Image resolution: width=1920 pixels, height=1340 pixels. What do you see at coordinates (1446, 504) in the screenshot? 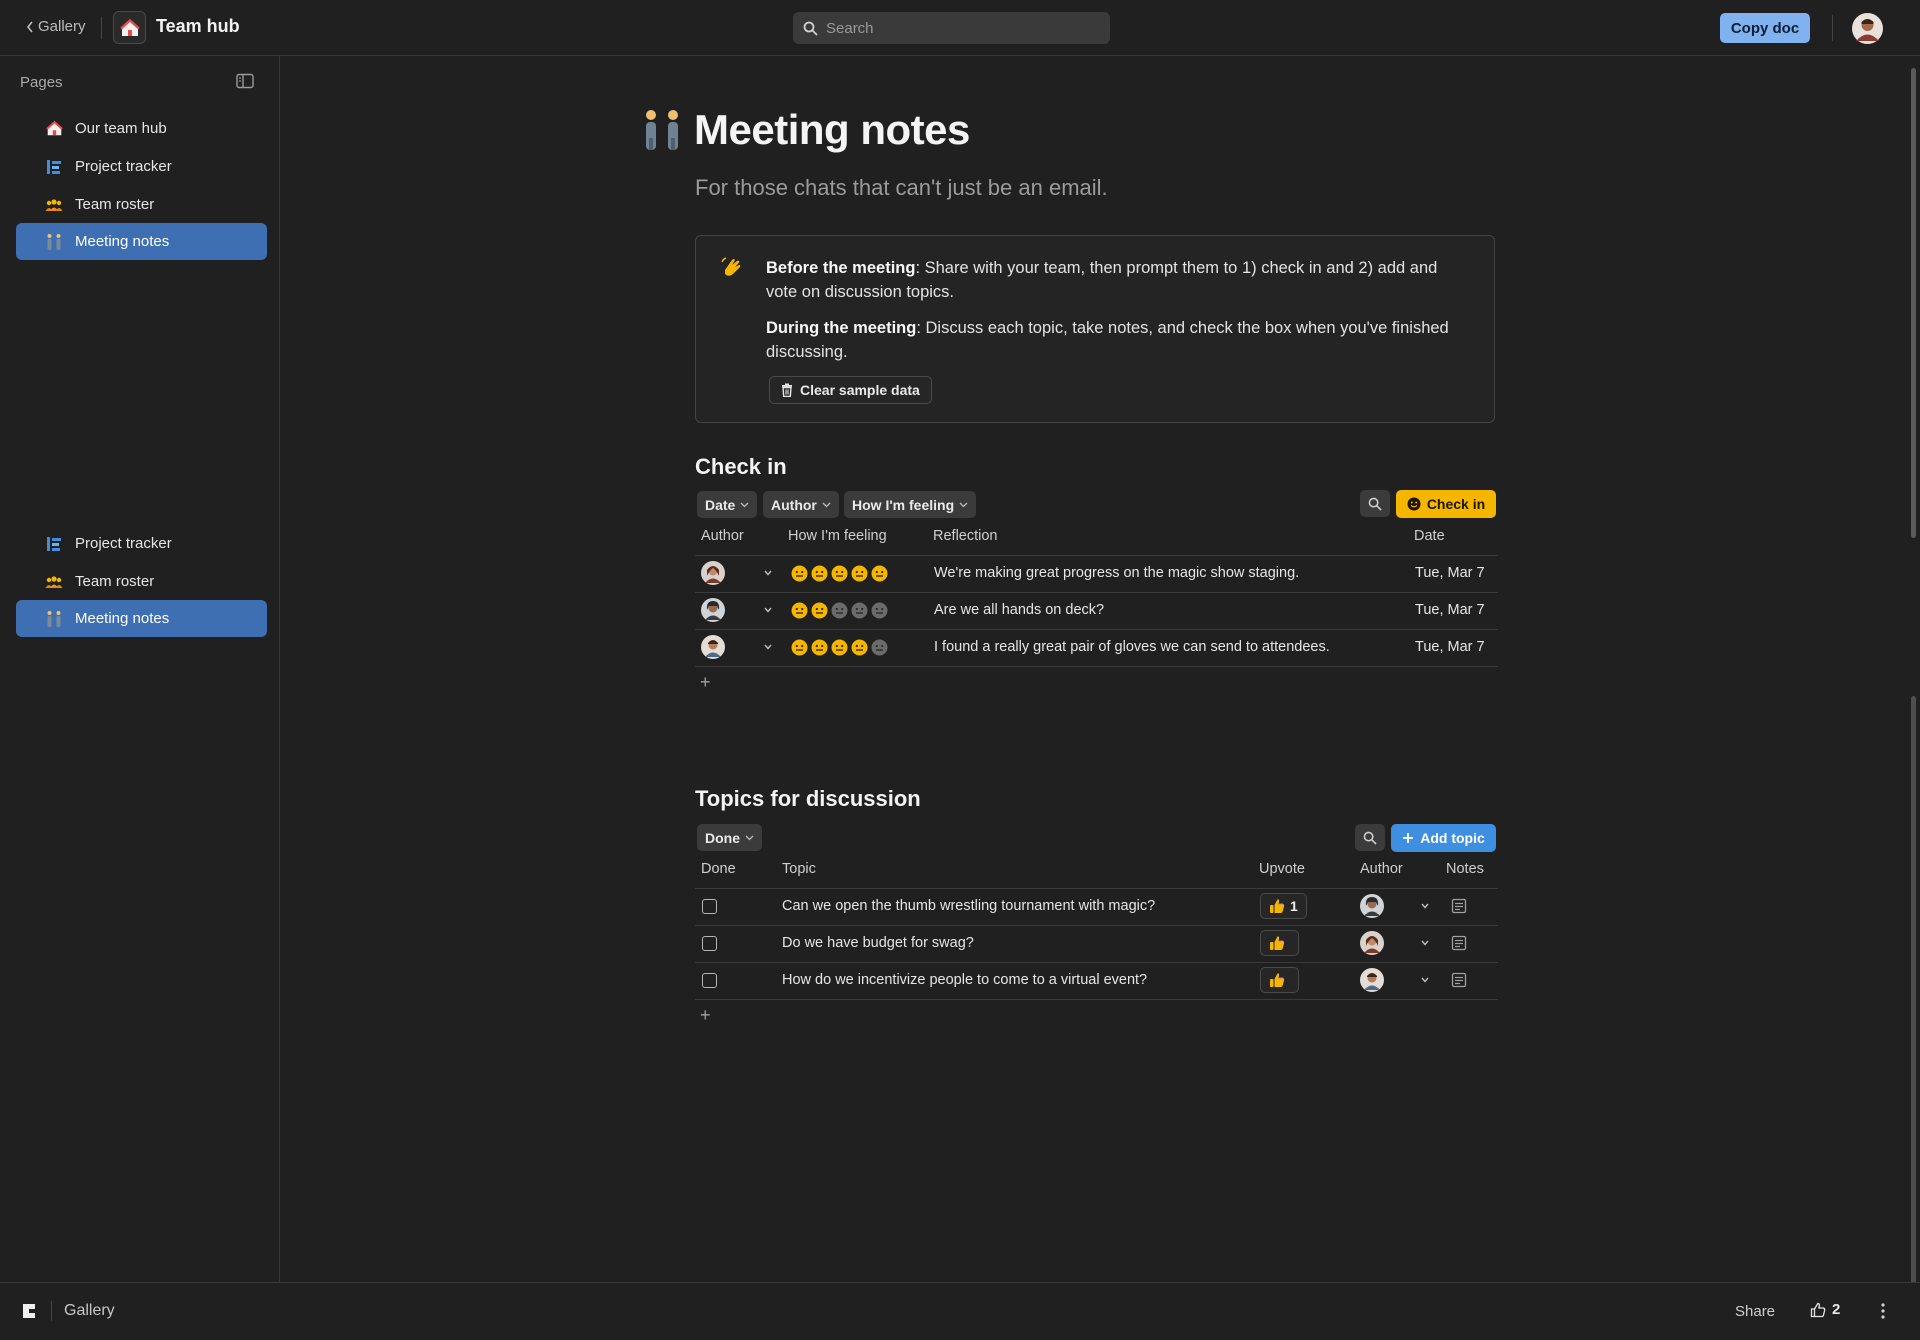
I see `check-in-button: Check in` at bounding box center [1446, 504].